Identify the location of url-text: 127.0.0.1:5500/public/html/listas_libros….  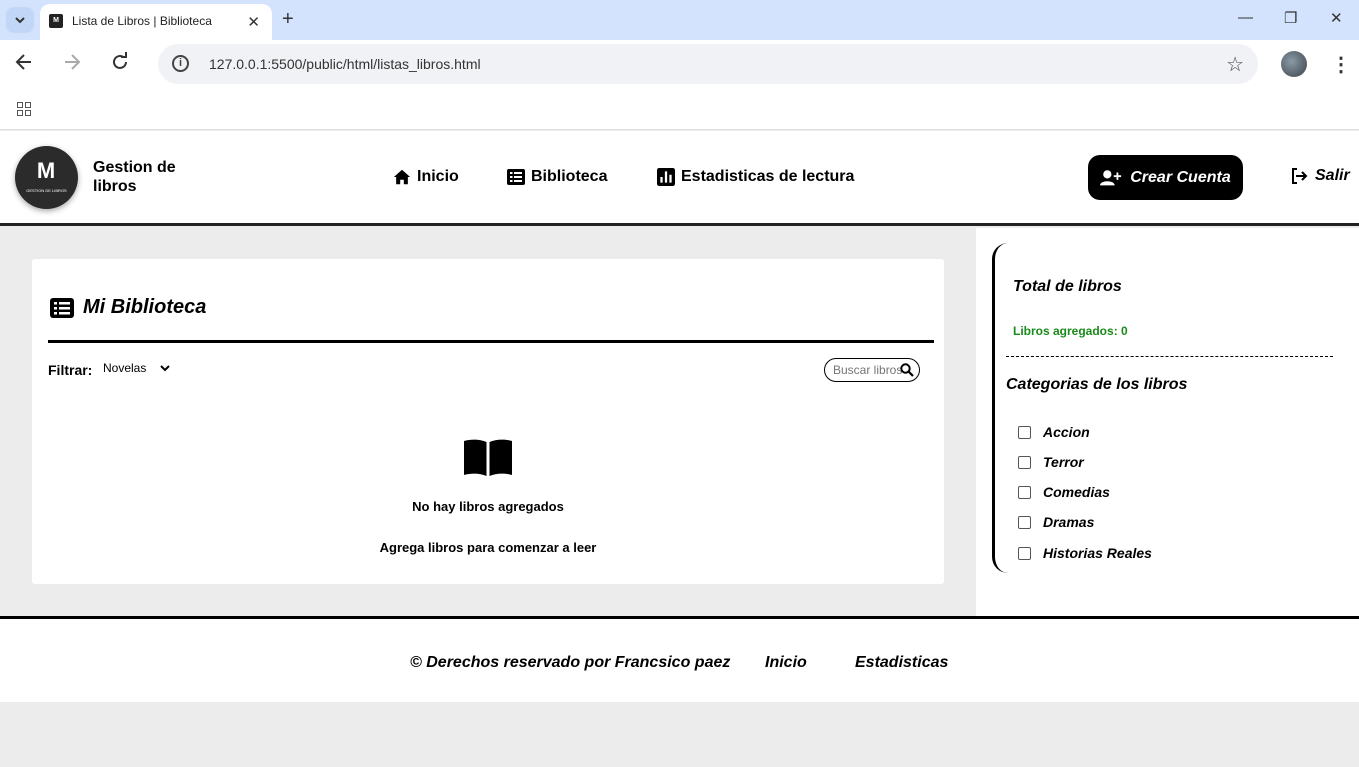
(345, 64).